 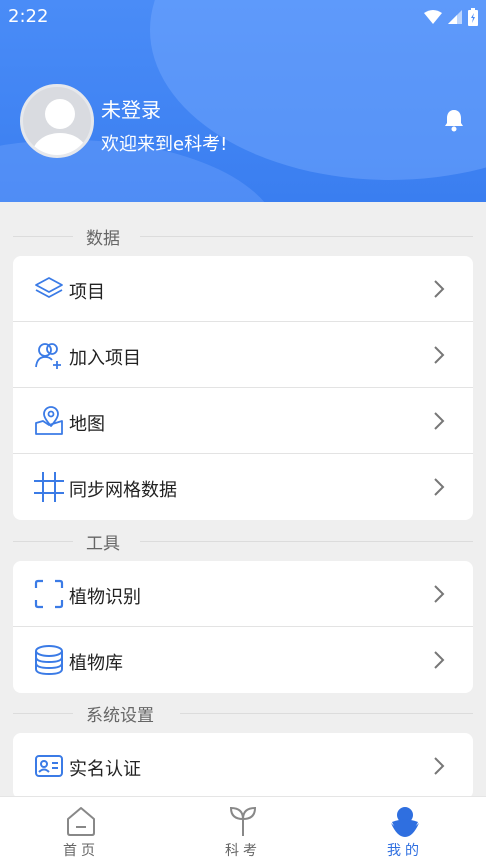 I want to click on settings-card: 实名认证, so click(x=243, y=766).